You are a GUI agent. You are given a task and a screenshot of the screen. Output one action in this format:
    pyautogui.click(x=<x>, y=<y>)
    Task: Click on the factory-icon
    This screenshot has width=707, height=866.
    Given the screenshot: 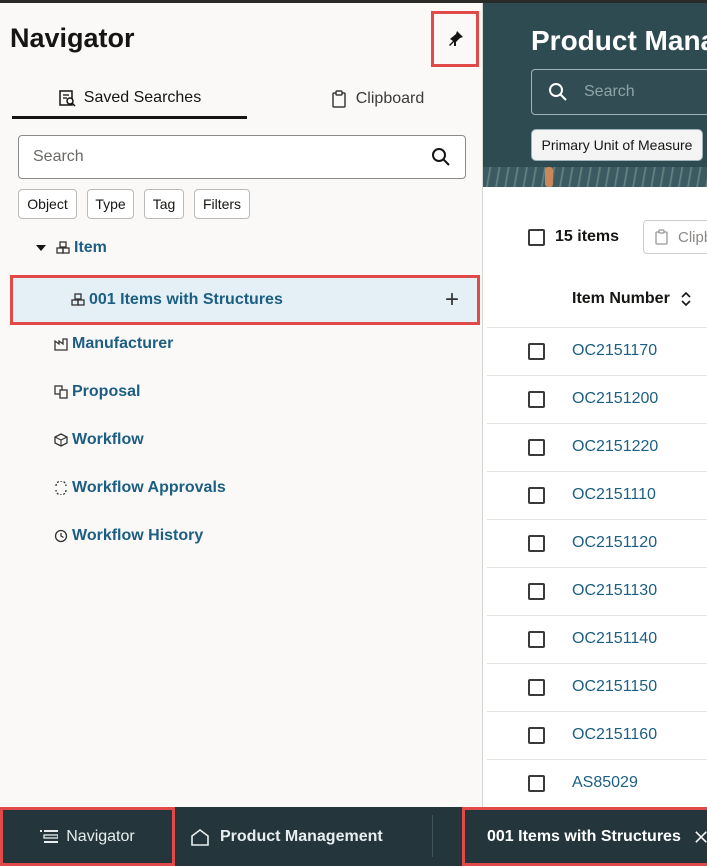 What is the action you would take?
    pyautogui.click(x=61, y=344)
    